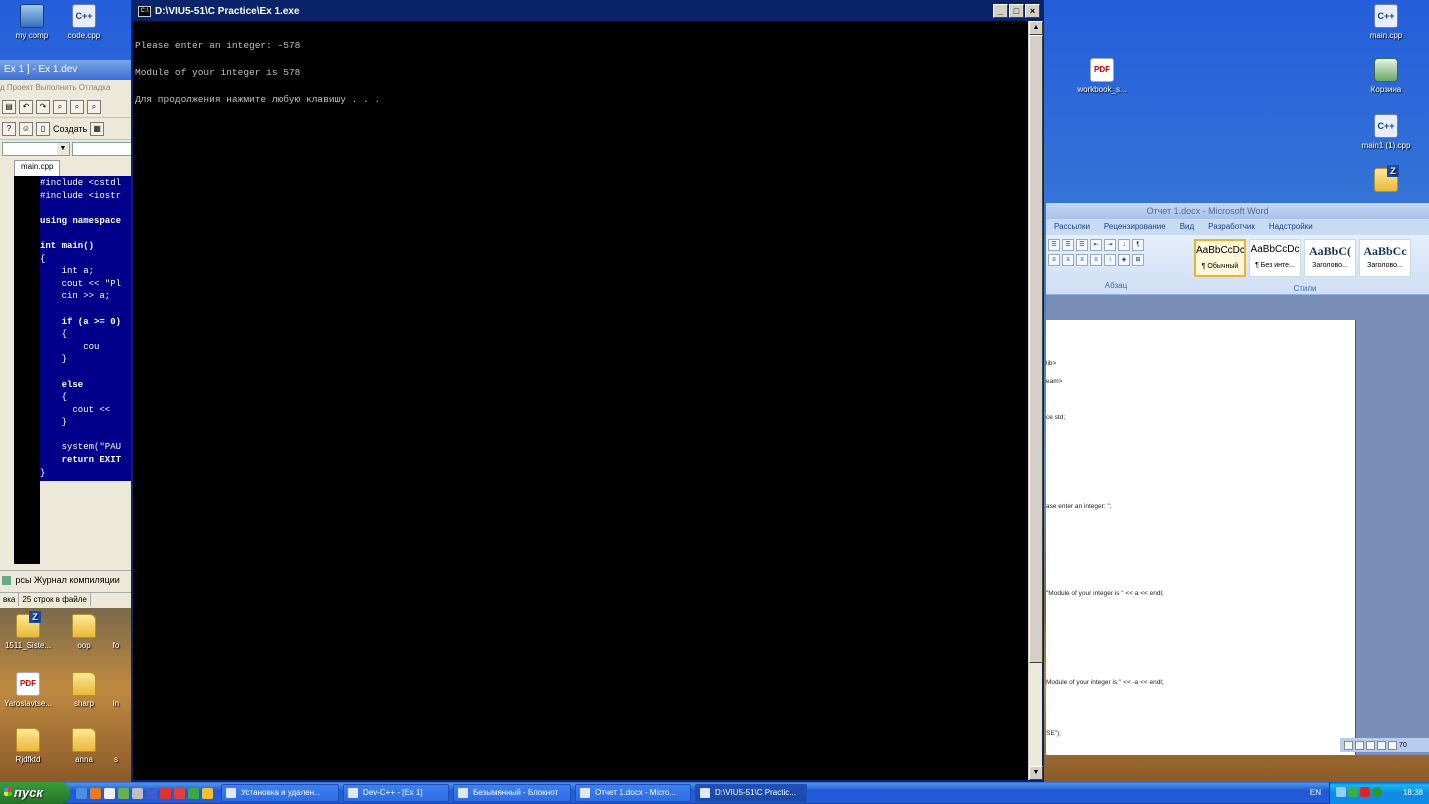  What do you see at coordinates (67, 579) in the screenshot?
I see `devcpp-bottom-tabs: рсы Журнал компиляции` at bounding box center [67, 579].